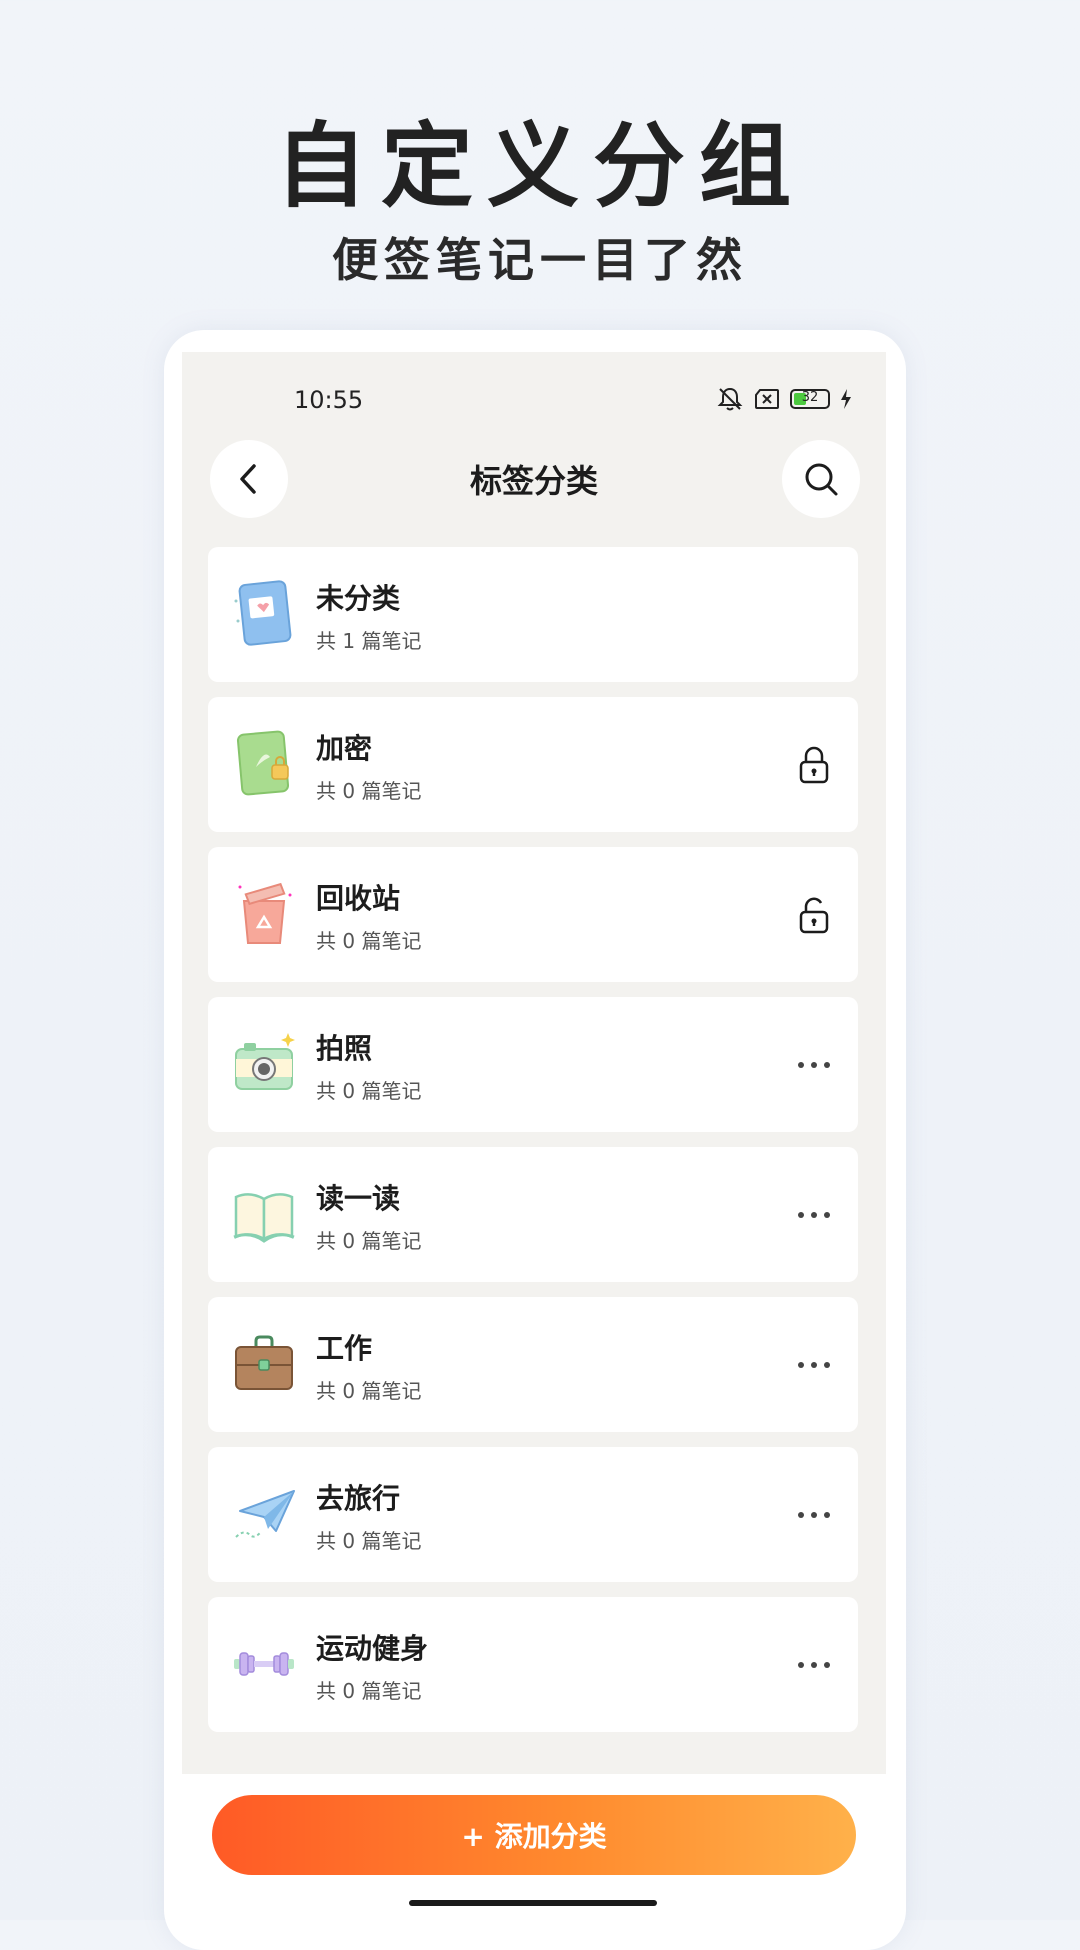 The width and height of the screenshot is (1080, 1950). Describe the element at coordinates (264, 1362) in the screenshot. I see `briefcase-icon` at that location.